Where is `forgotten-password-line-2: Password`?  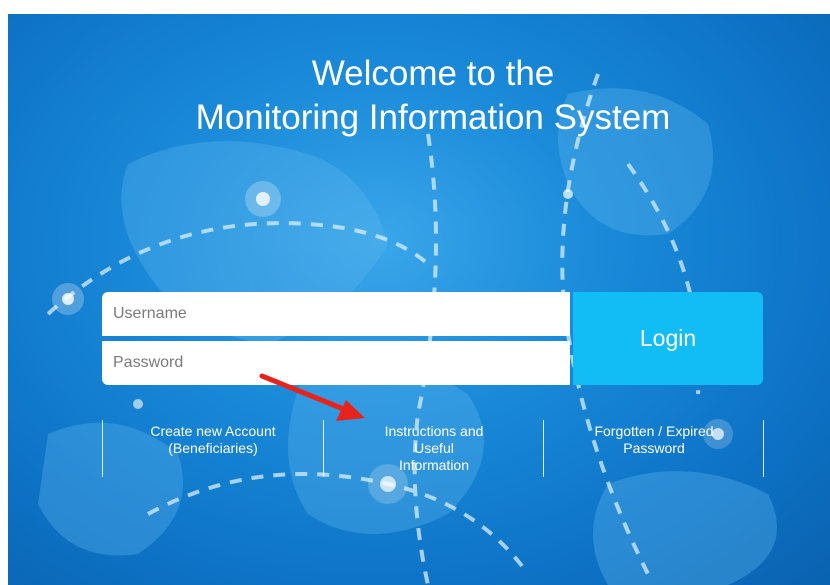
forgotten-password-line-2: Password is located at coordinates (654, 448).